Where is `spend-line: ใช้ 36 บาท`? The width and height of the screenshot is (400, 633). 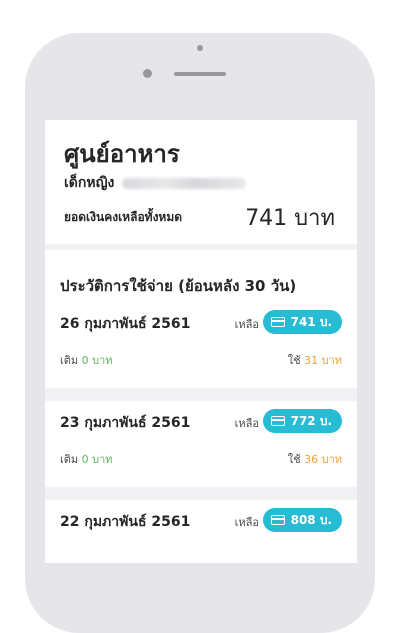 spend-line: ใช้ 36 บาท is located at coordinates (315, 459).